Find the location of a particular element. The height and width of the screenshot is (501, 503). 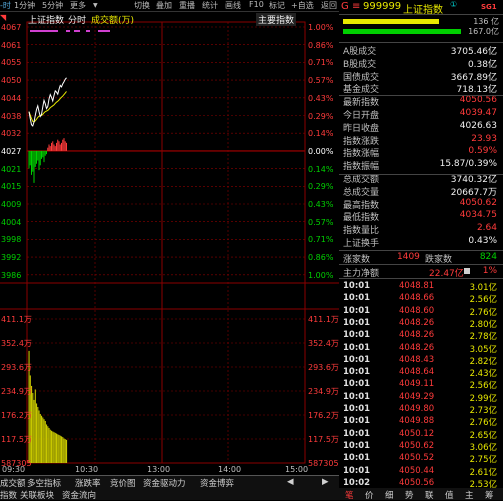

price-axis-left-label: 4004 is located at coordinates (11, 222).